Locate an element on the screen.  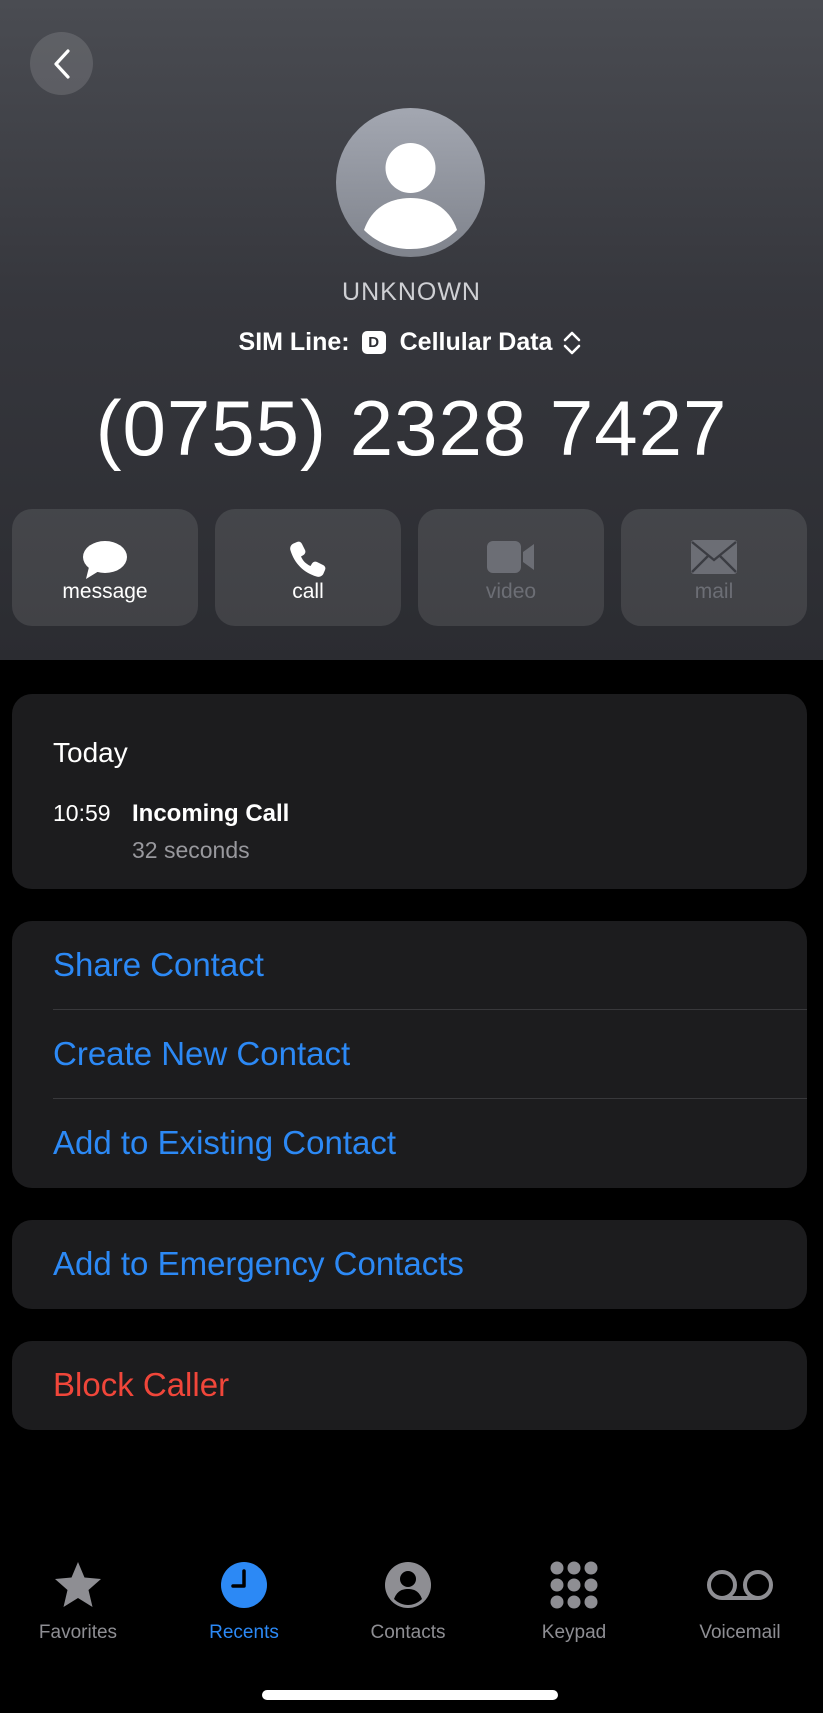
tab-contacts-label: Contacts is located at coordinates (408, 1632).